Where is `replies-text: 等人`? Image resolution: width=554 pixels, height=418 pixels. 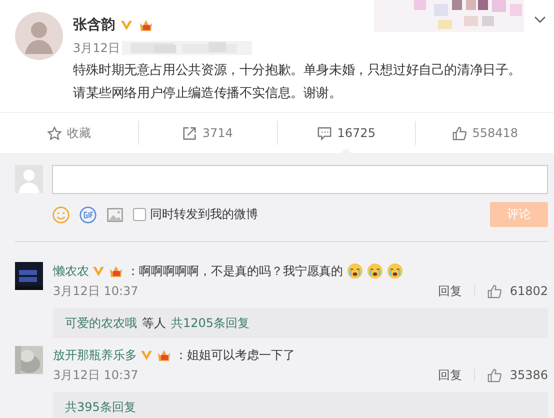
replies-text: 等人 is located at coordinates (154, 323).